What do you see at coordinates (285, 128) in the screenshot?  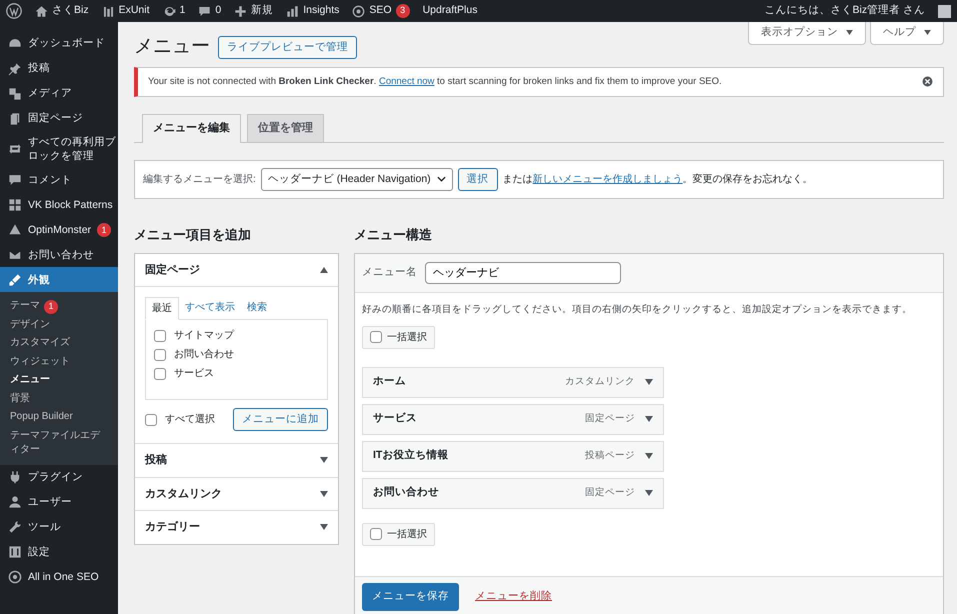 I see `tab: 位置を管理` at bounding box center [285, 128].